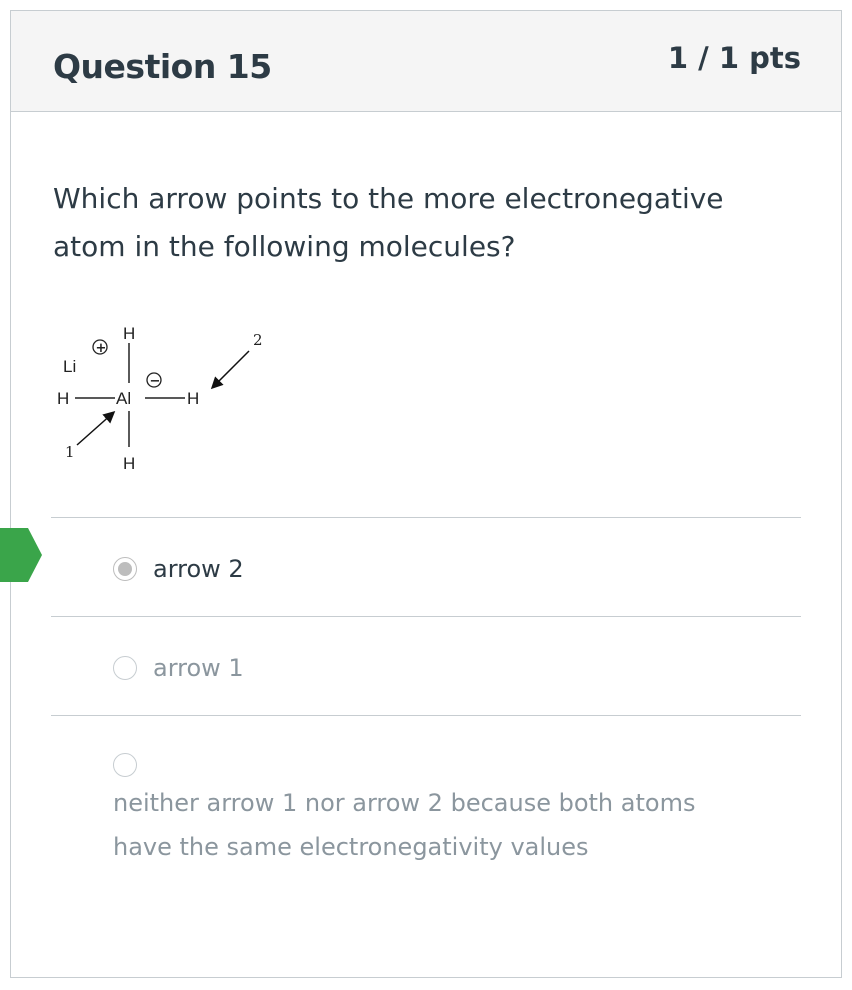 The height and width of the screenshot is (990, 852). What do you see at coordinates (70, 452) in the screenshot?
I see `arrow-1-label: 1` at bounding box center [70, 452].